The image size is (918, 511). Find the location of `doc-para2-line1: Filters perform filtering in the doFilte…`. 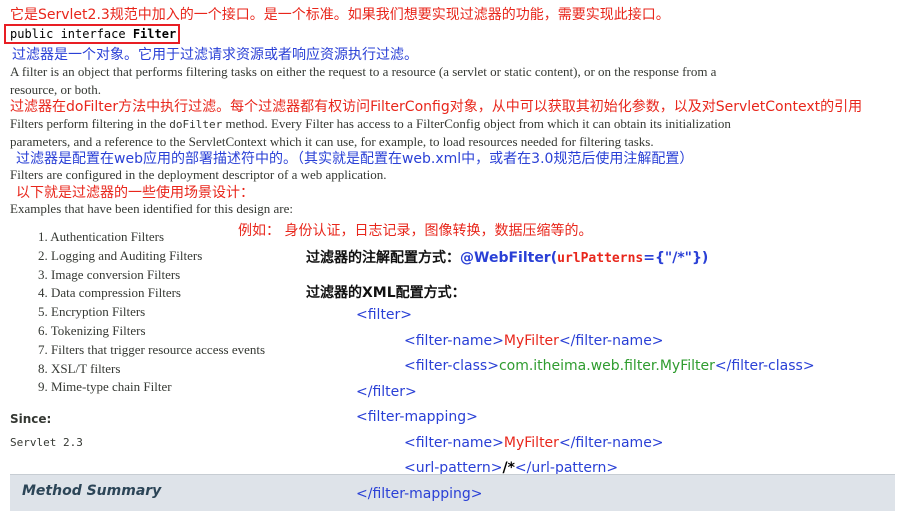

doc-para2-line1: Filters perform filtering in the doFilte… is located at coordinates (370, 124).